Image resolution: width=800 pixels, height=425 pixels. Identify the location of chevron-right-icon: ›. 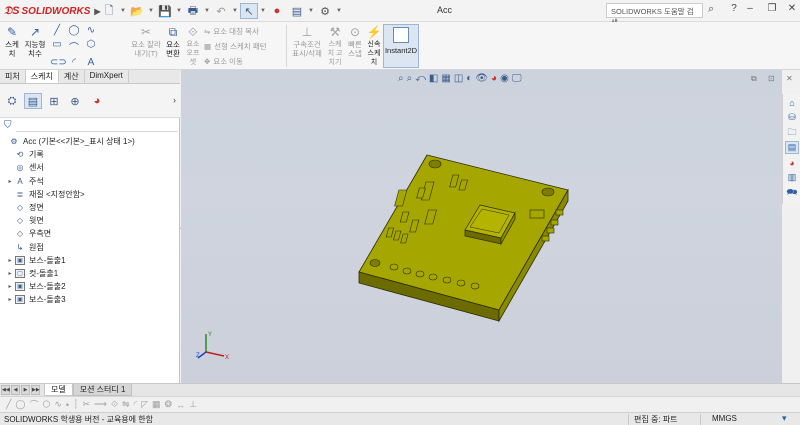
(174, 100).